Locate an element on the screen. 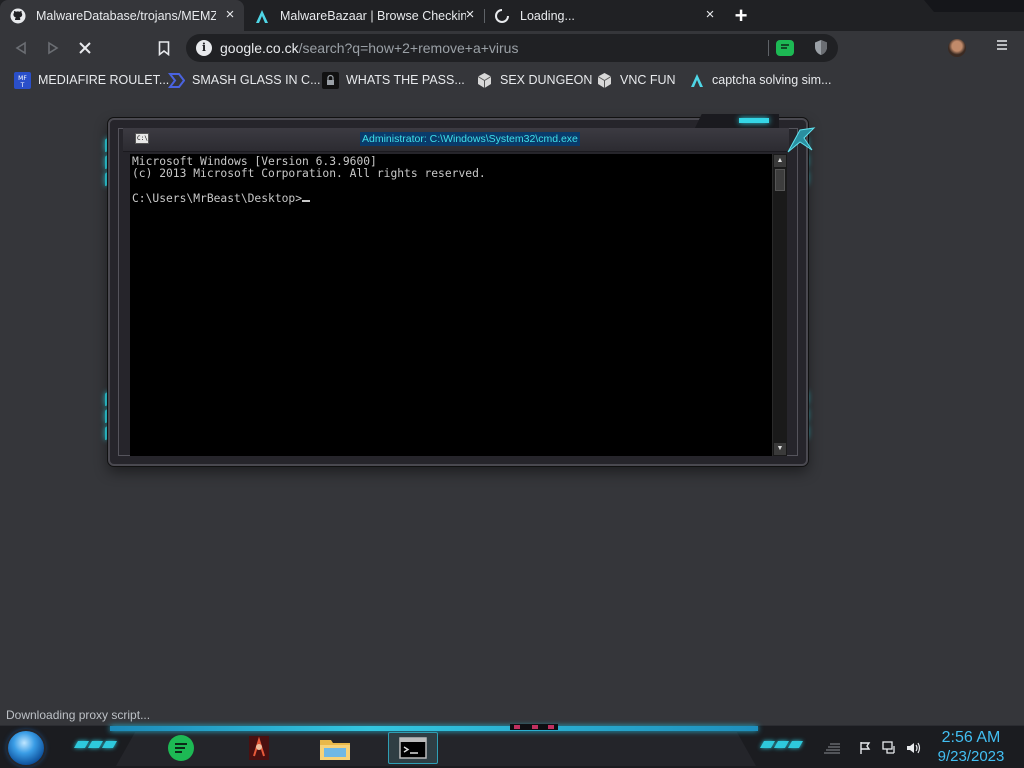 This screenshot has height=768, width=1024. taskbar-glow-strip is located at coordinates (434, 728).